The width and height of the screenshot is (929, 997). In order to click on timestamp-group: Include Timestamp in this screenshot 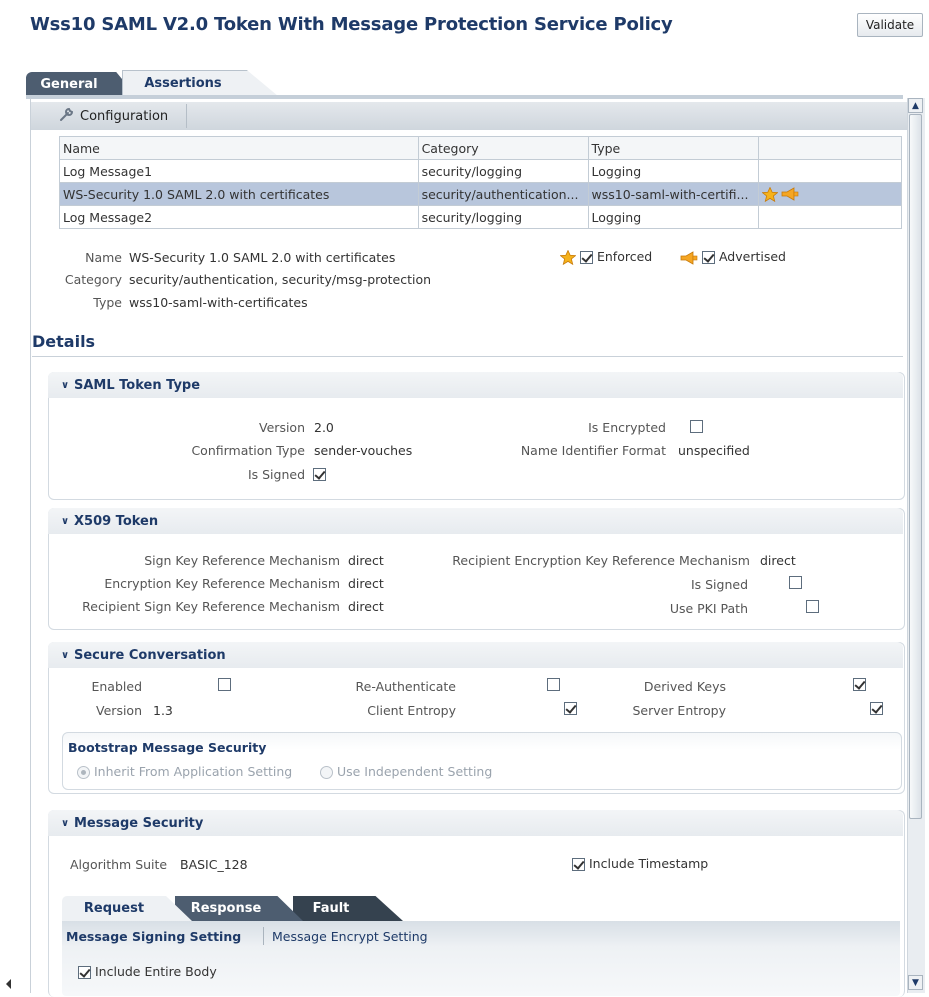, I will do `click(640, 863)`.